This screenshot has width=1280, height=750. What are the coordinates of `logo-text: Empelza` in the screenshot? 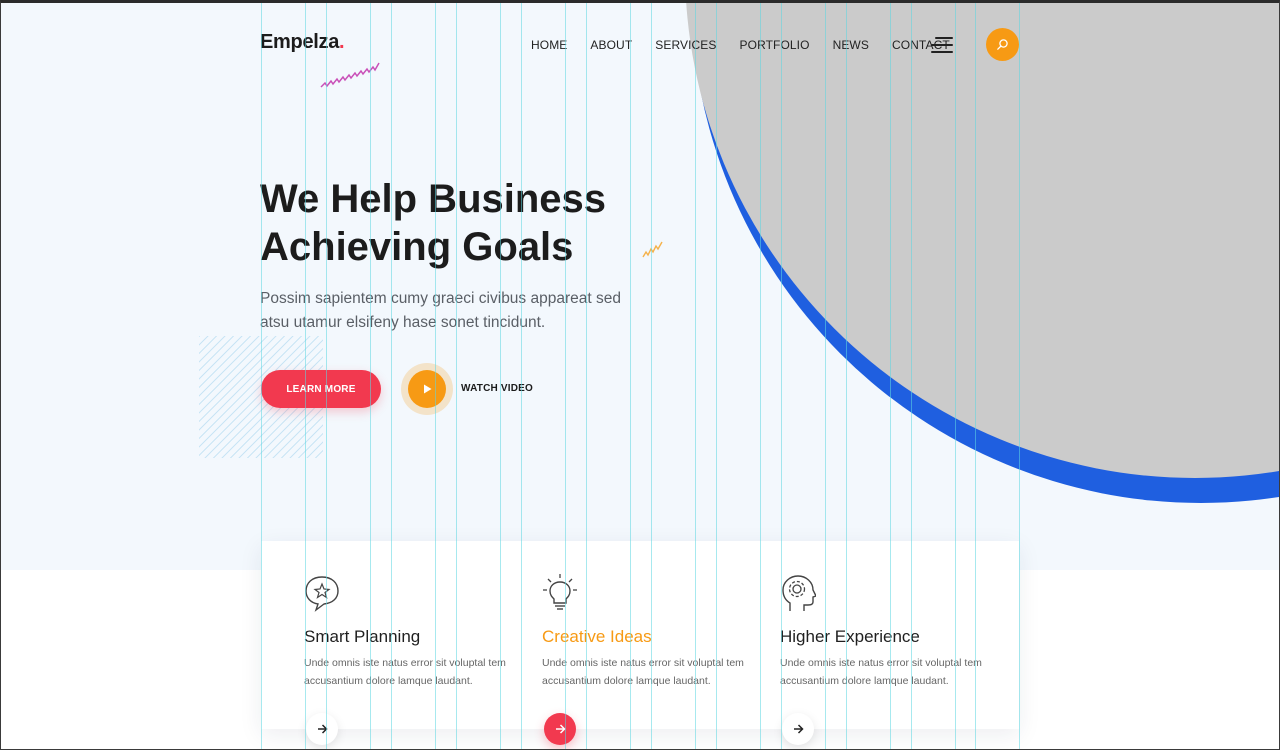 It's located at (300, 42).